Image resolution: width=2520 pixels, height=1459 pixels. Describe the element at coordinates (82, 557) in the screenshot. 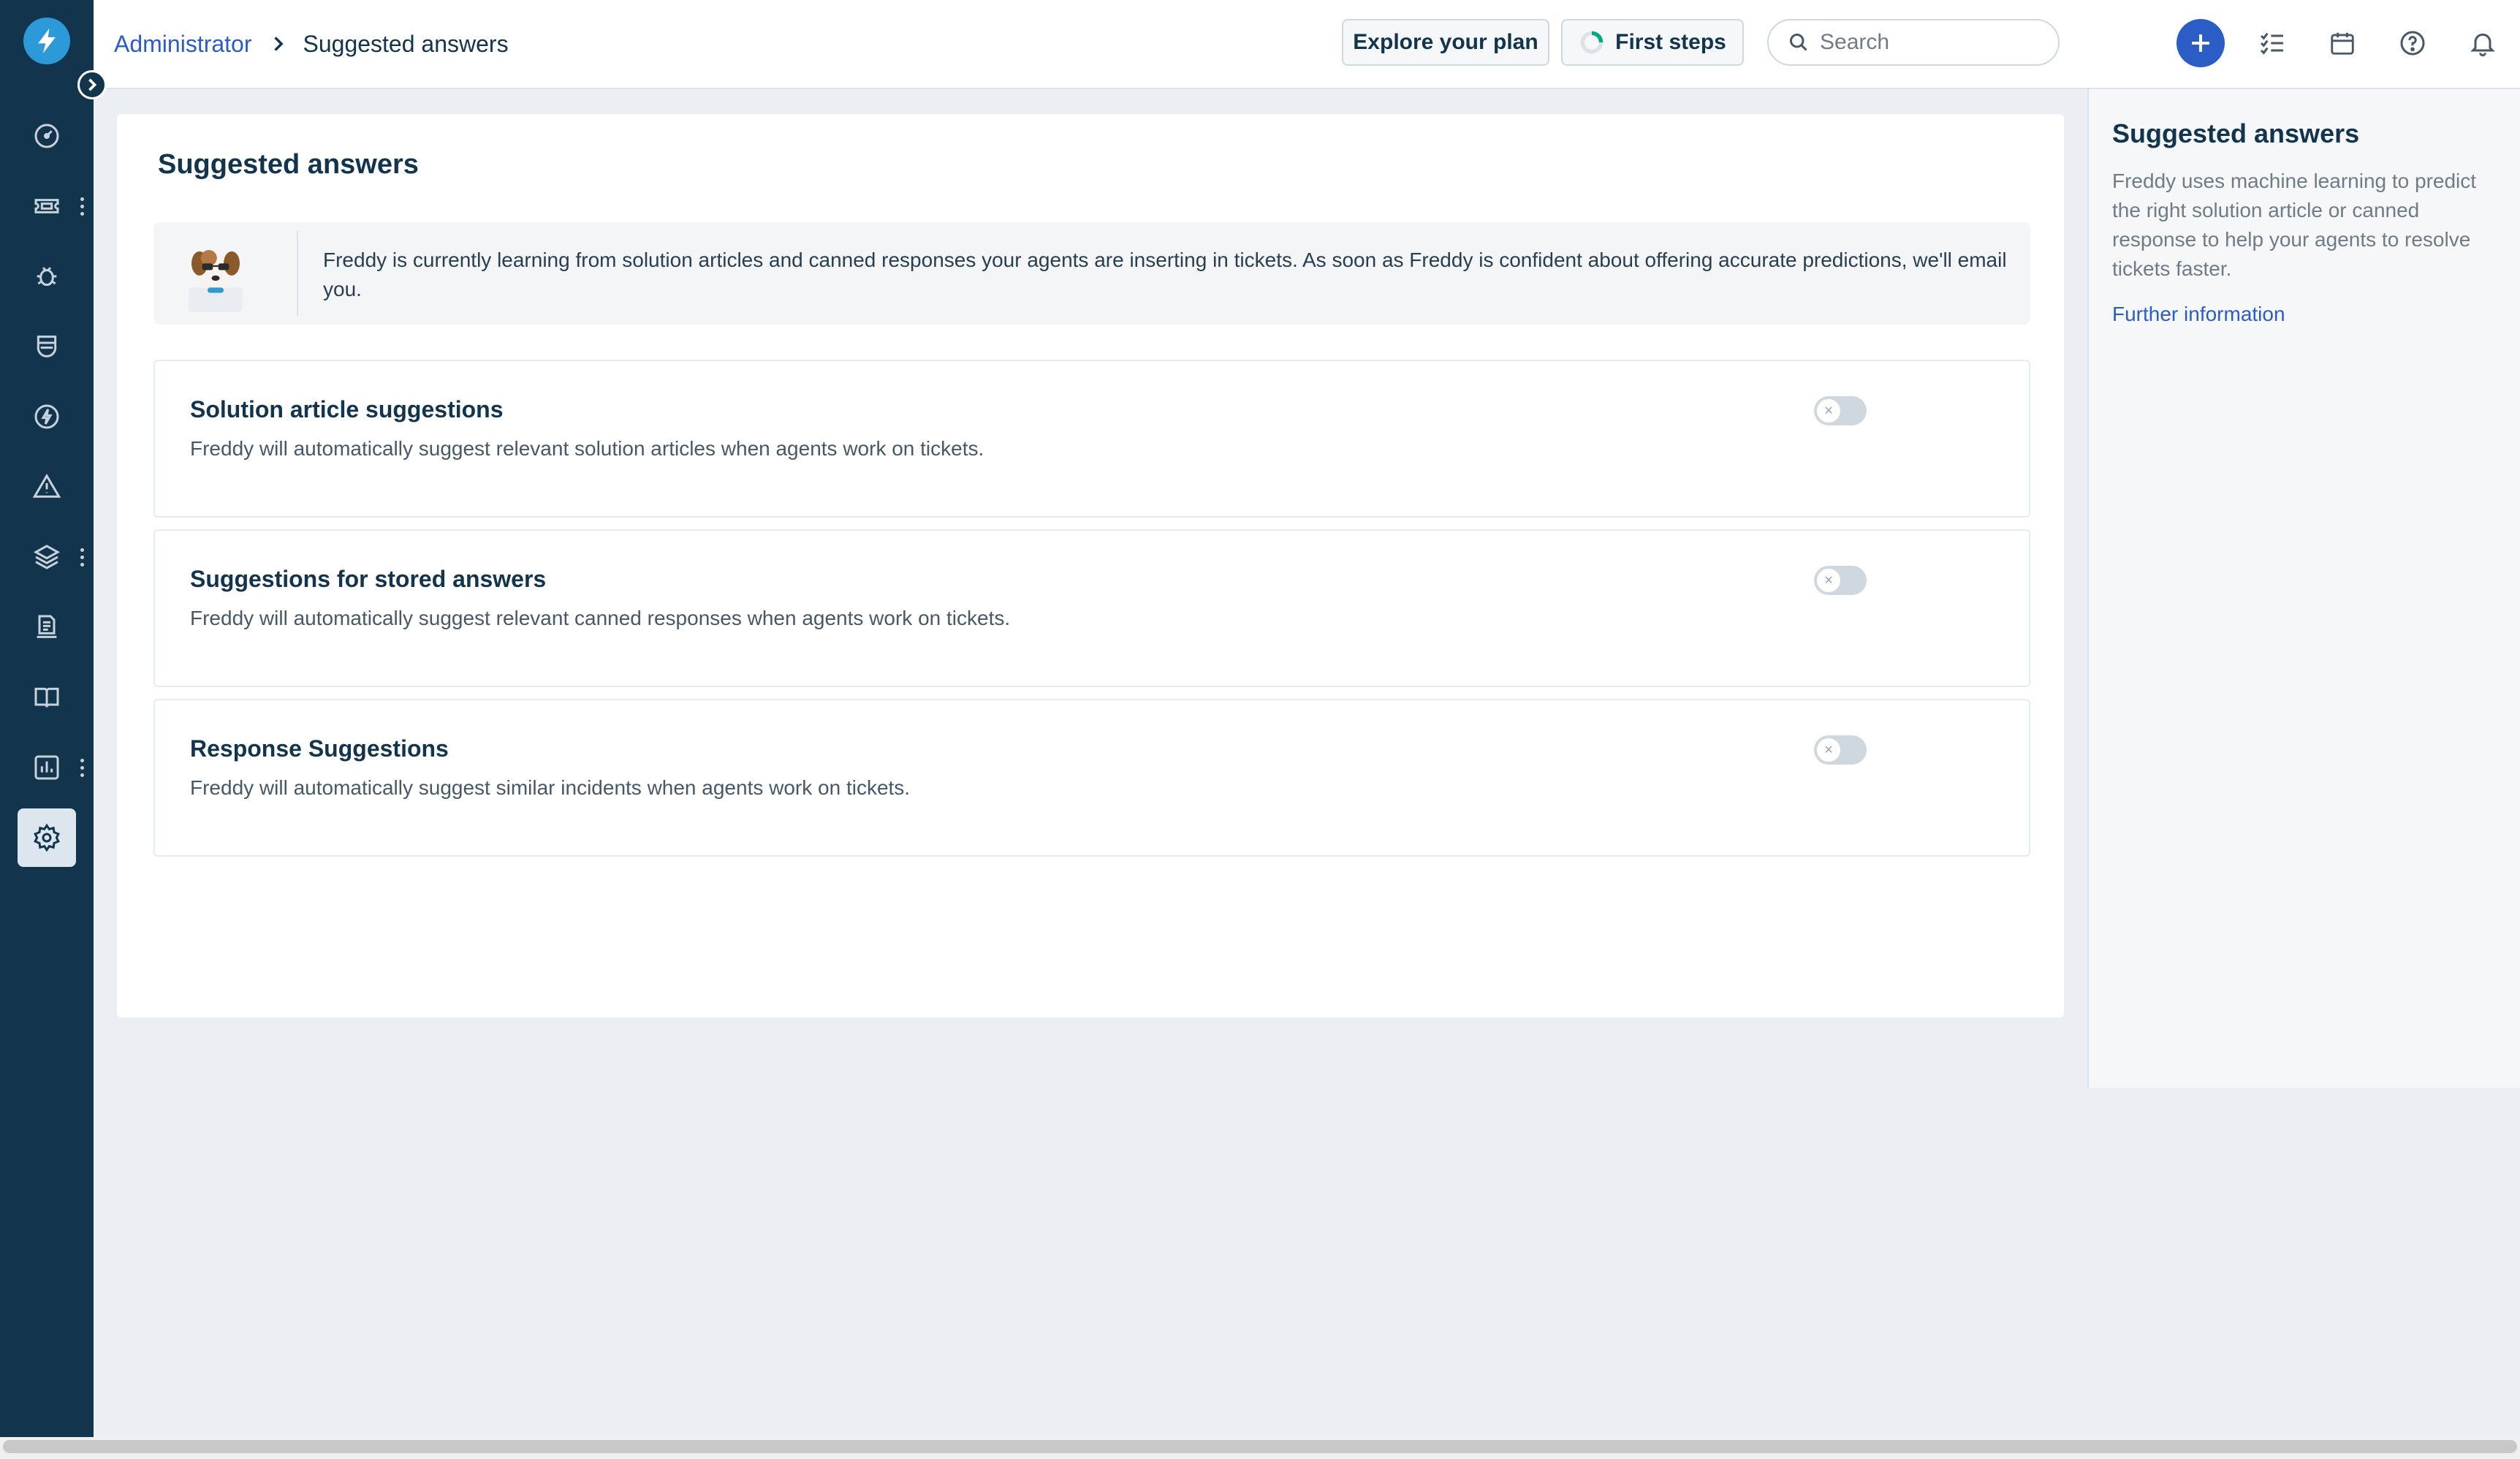

I see `assets-menu-dots` at that location.